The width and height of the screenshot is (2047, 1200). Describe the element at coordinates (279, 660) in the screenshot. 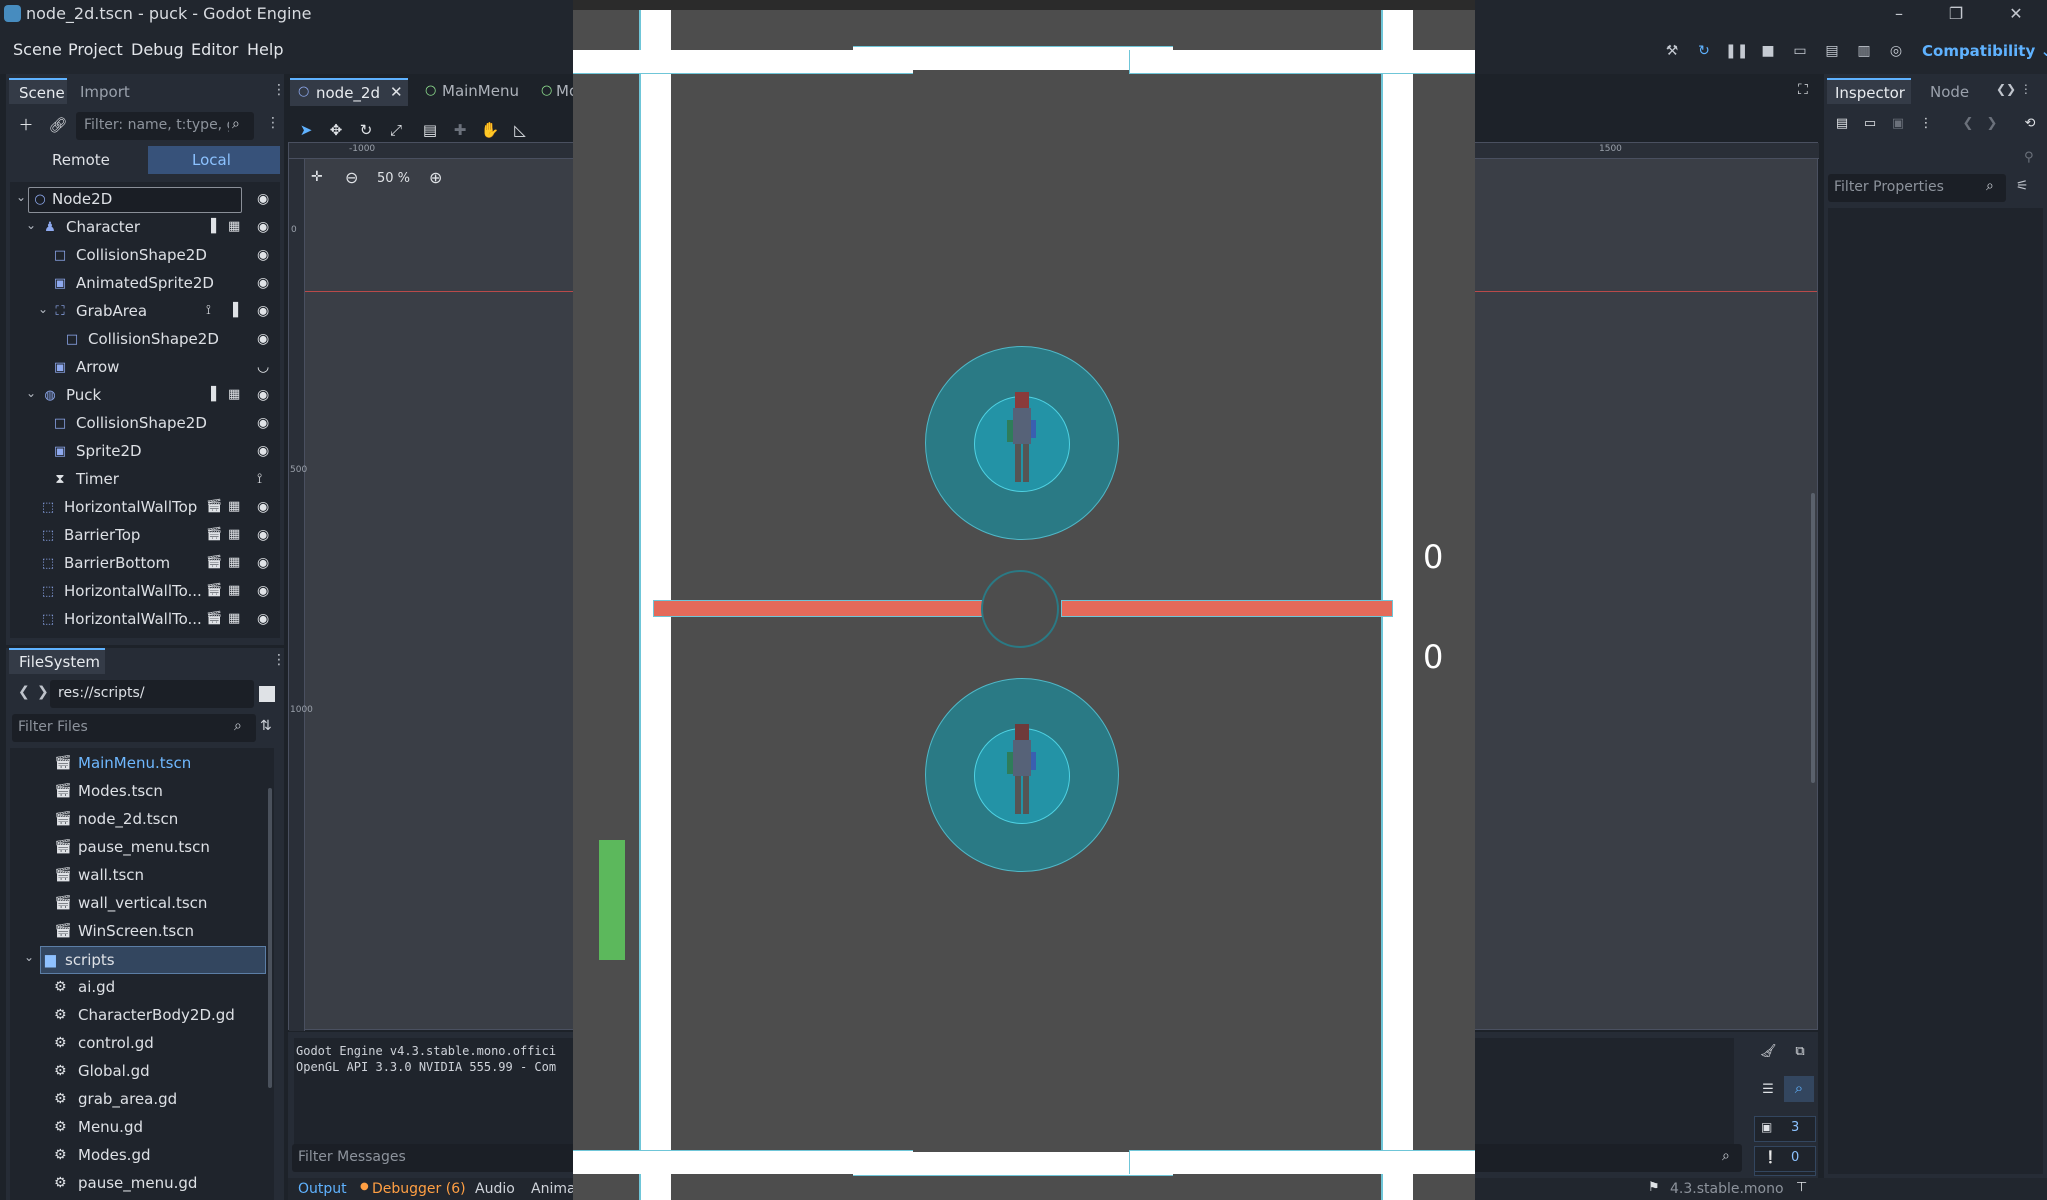

I see `dock-menu-icon: ⋮` at that location.